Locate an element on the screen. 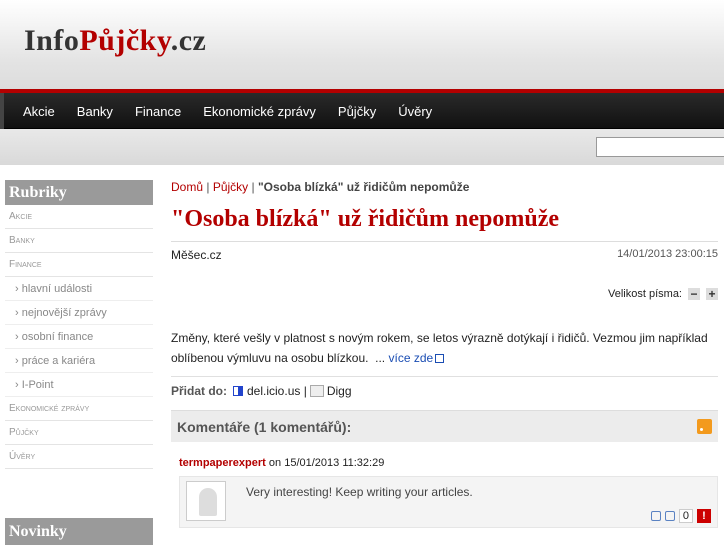  digg-icon is located at coordinates (316, 390).